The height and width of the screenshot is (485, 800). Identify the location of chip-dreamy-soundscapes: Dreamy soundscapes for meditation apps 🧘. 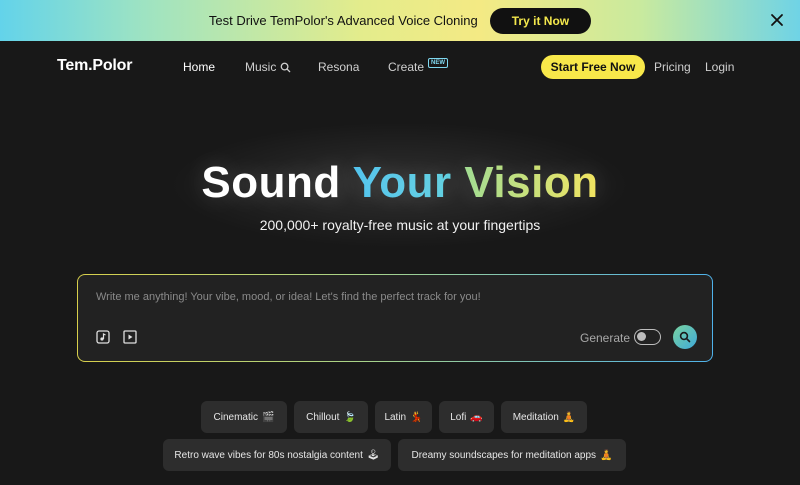
(512, 455).